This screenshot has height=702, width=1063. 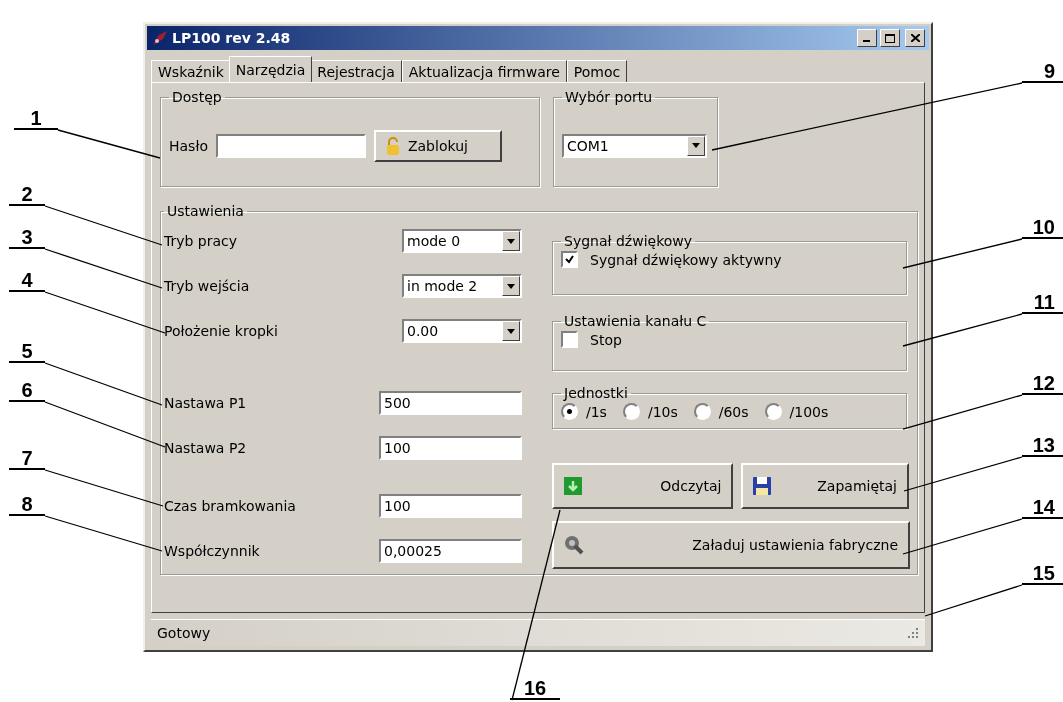 What do you see at coordinates (437, 145) in the screenshot?
I see `lock-button: Zablokuj` at bounding box center [437, 145].